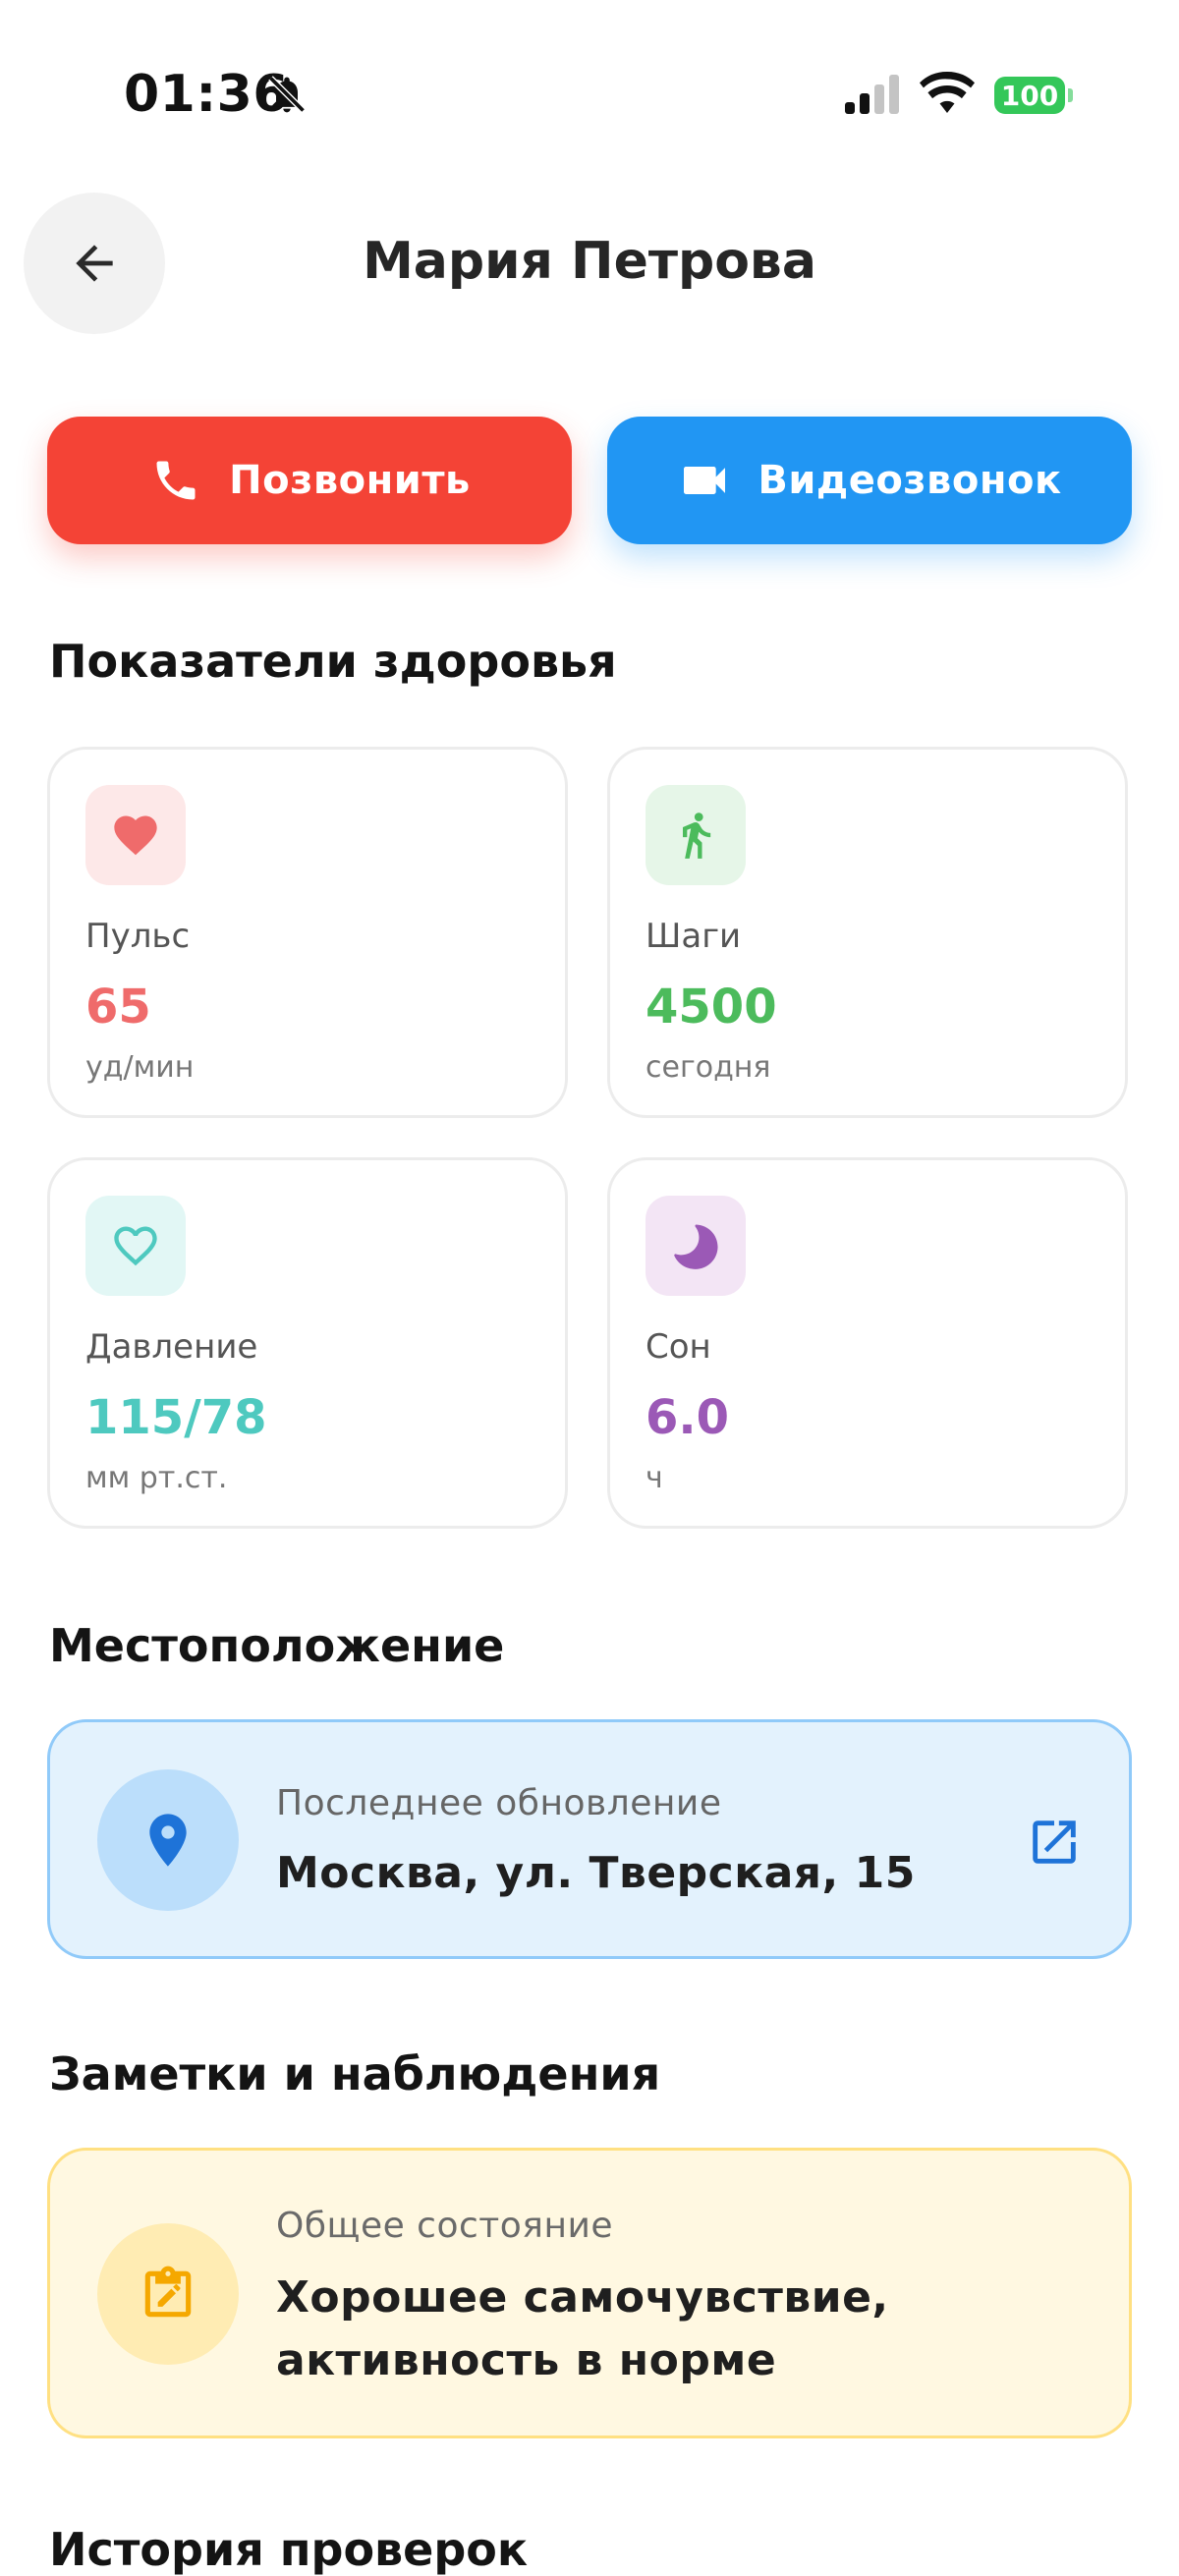  I want to click on metric-card-sleep: Сон 6.0 ч, so click(867, 1343).